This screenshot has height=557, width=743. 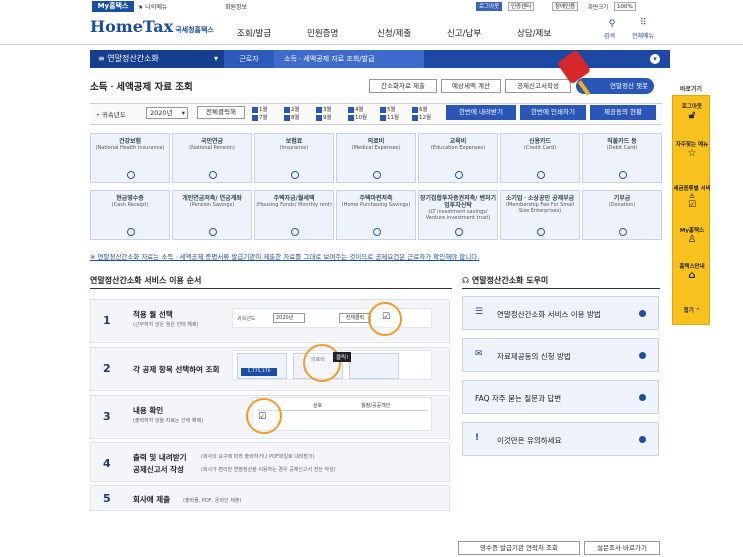 I want to click on month-checkbox-7: 7월, so click(x=260, y=117).